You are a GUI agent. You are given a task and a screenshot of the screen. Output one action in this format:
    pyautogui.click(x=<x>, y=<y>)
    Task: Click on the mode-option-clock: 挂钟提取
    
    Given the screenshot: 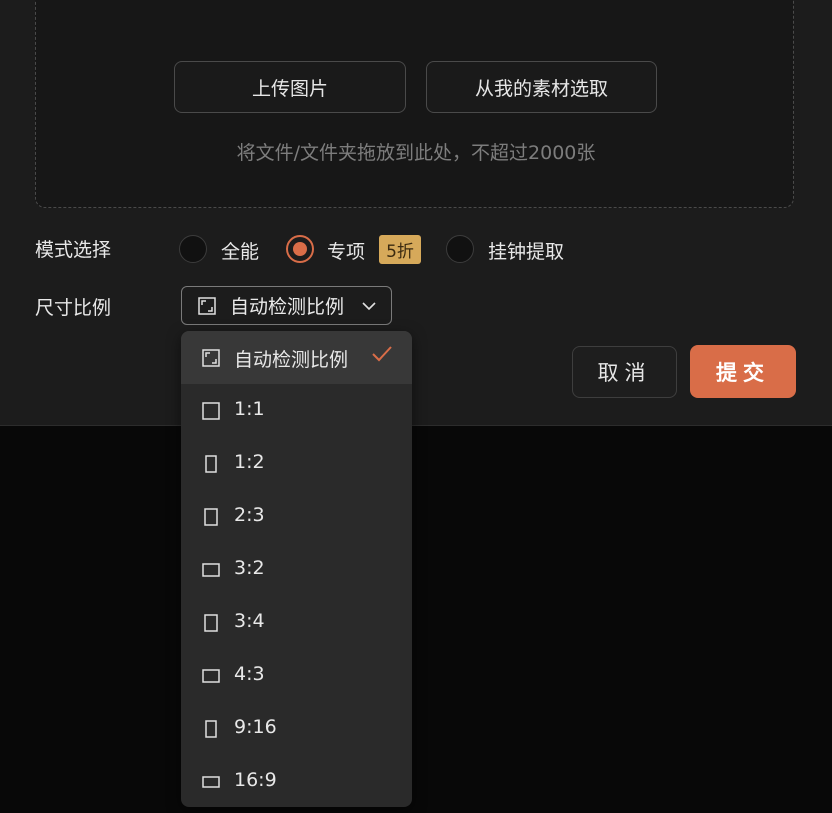 What is the action you would take?
    pyautogui.click(x=526, y=250)
    